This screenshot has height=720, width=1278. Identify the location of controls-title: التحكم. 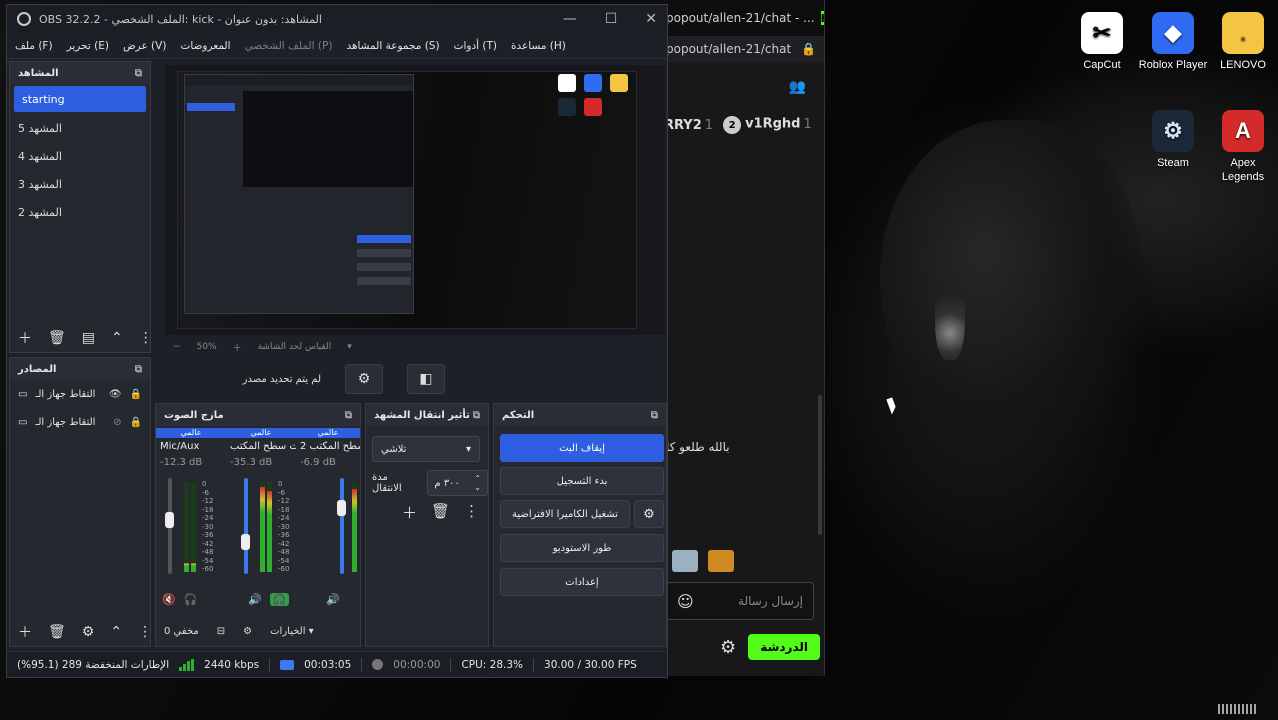
(518, 415).